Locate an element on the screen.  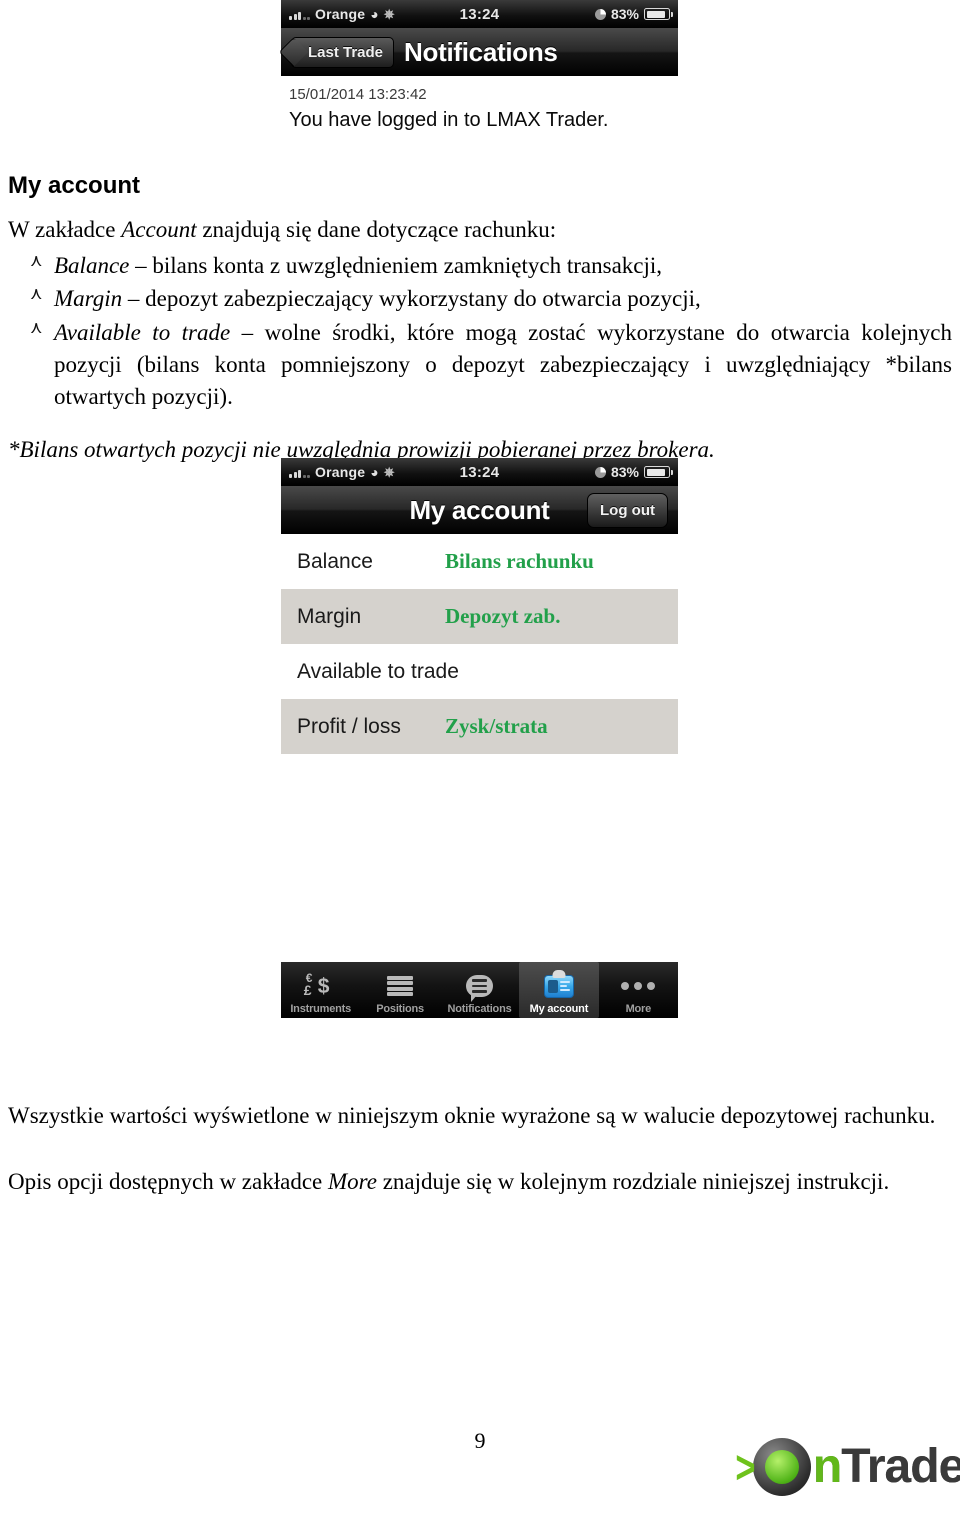
more-keyword: More is located at coordinates (352, 1181).